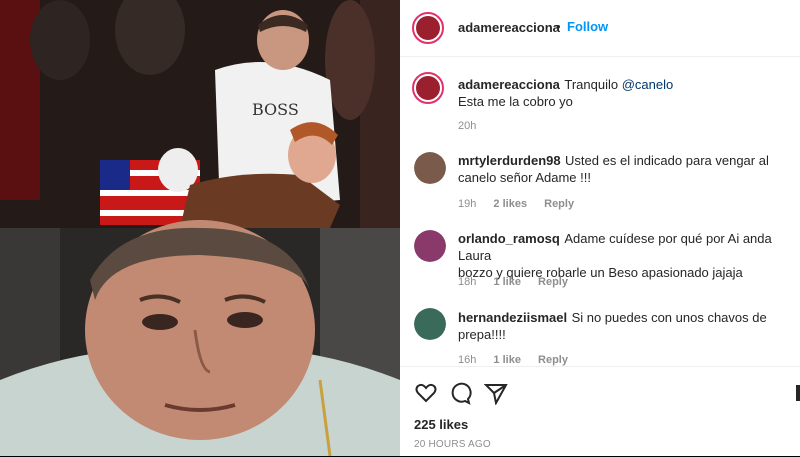 Image resolution: width=800 pixels, height=457 pixels. What do you see at coordinates (515, 101) in the screenshot?
I see `caption-text-line2: Esta me la cobro yo` at bounding box center [515, 101].